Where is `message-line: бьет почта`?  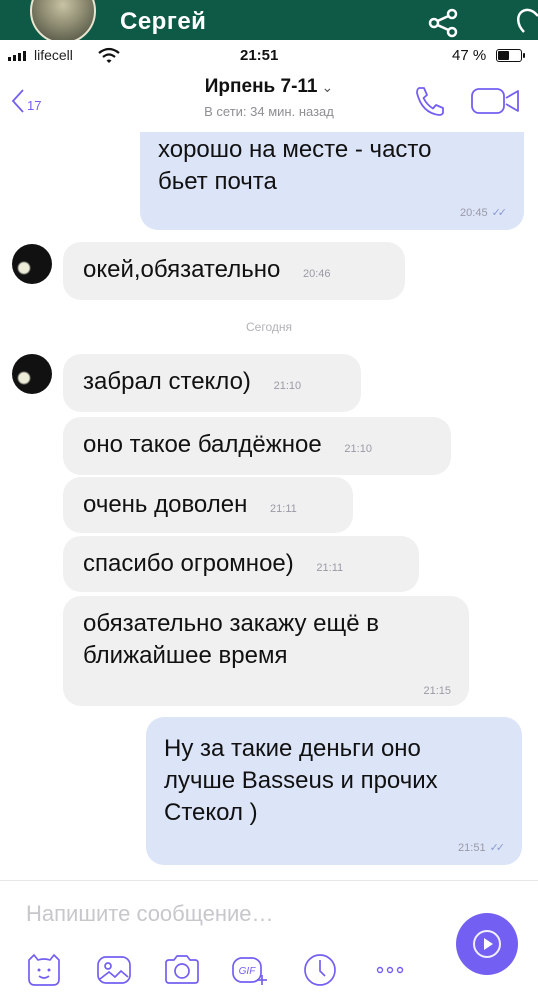
message-line: бьет почта is located at coordinates (217, 181).